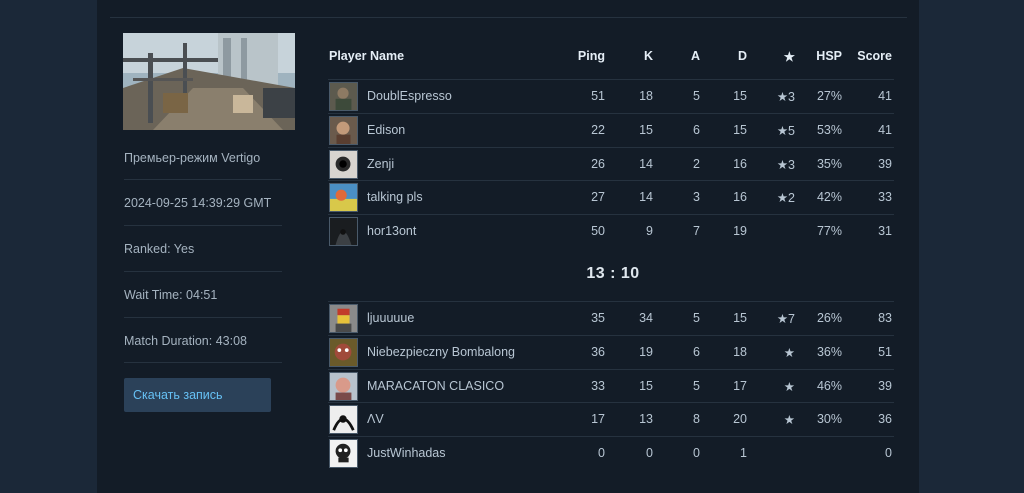 The image size is (1024, 493). I want to click on stat-hsp: 46%, so click(829, 385).